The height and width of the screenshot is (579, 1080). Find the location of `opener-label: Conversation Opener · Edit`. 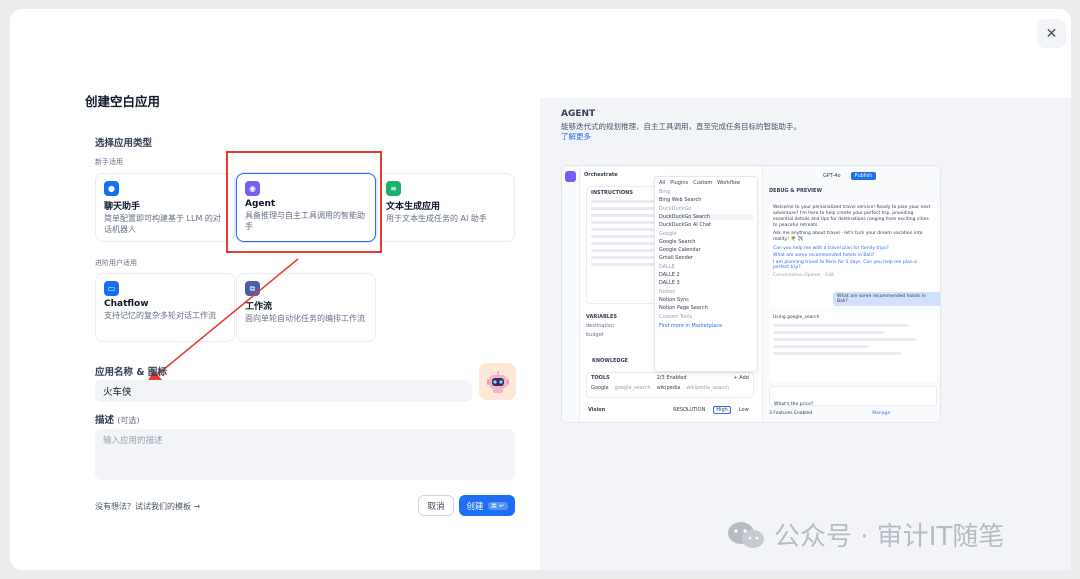

opener-label: Conversation Opener · Edit is located at coordinates (803, 275).